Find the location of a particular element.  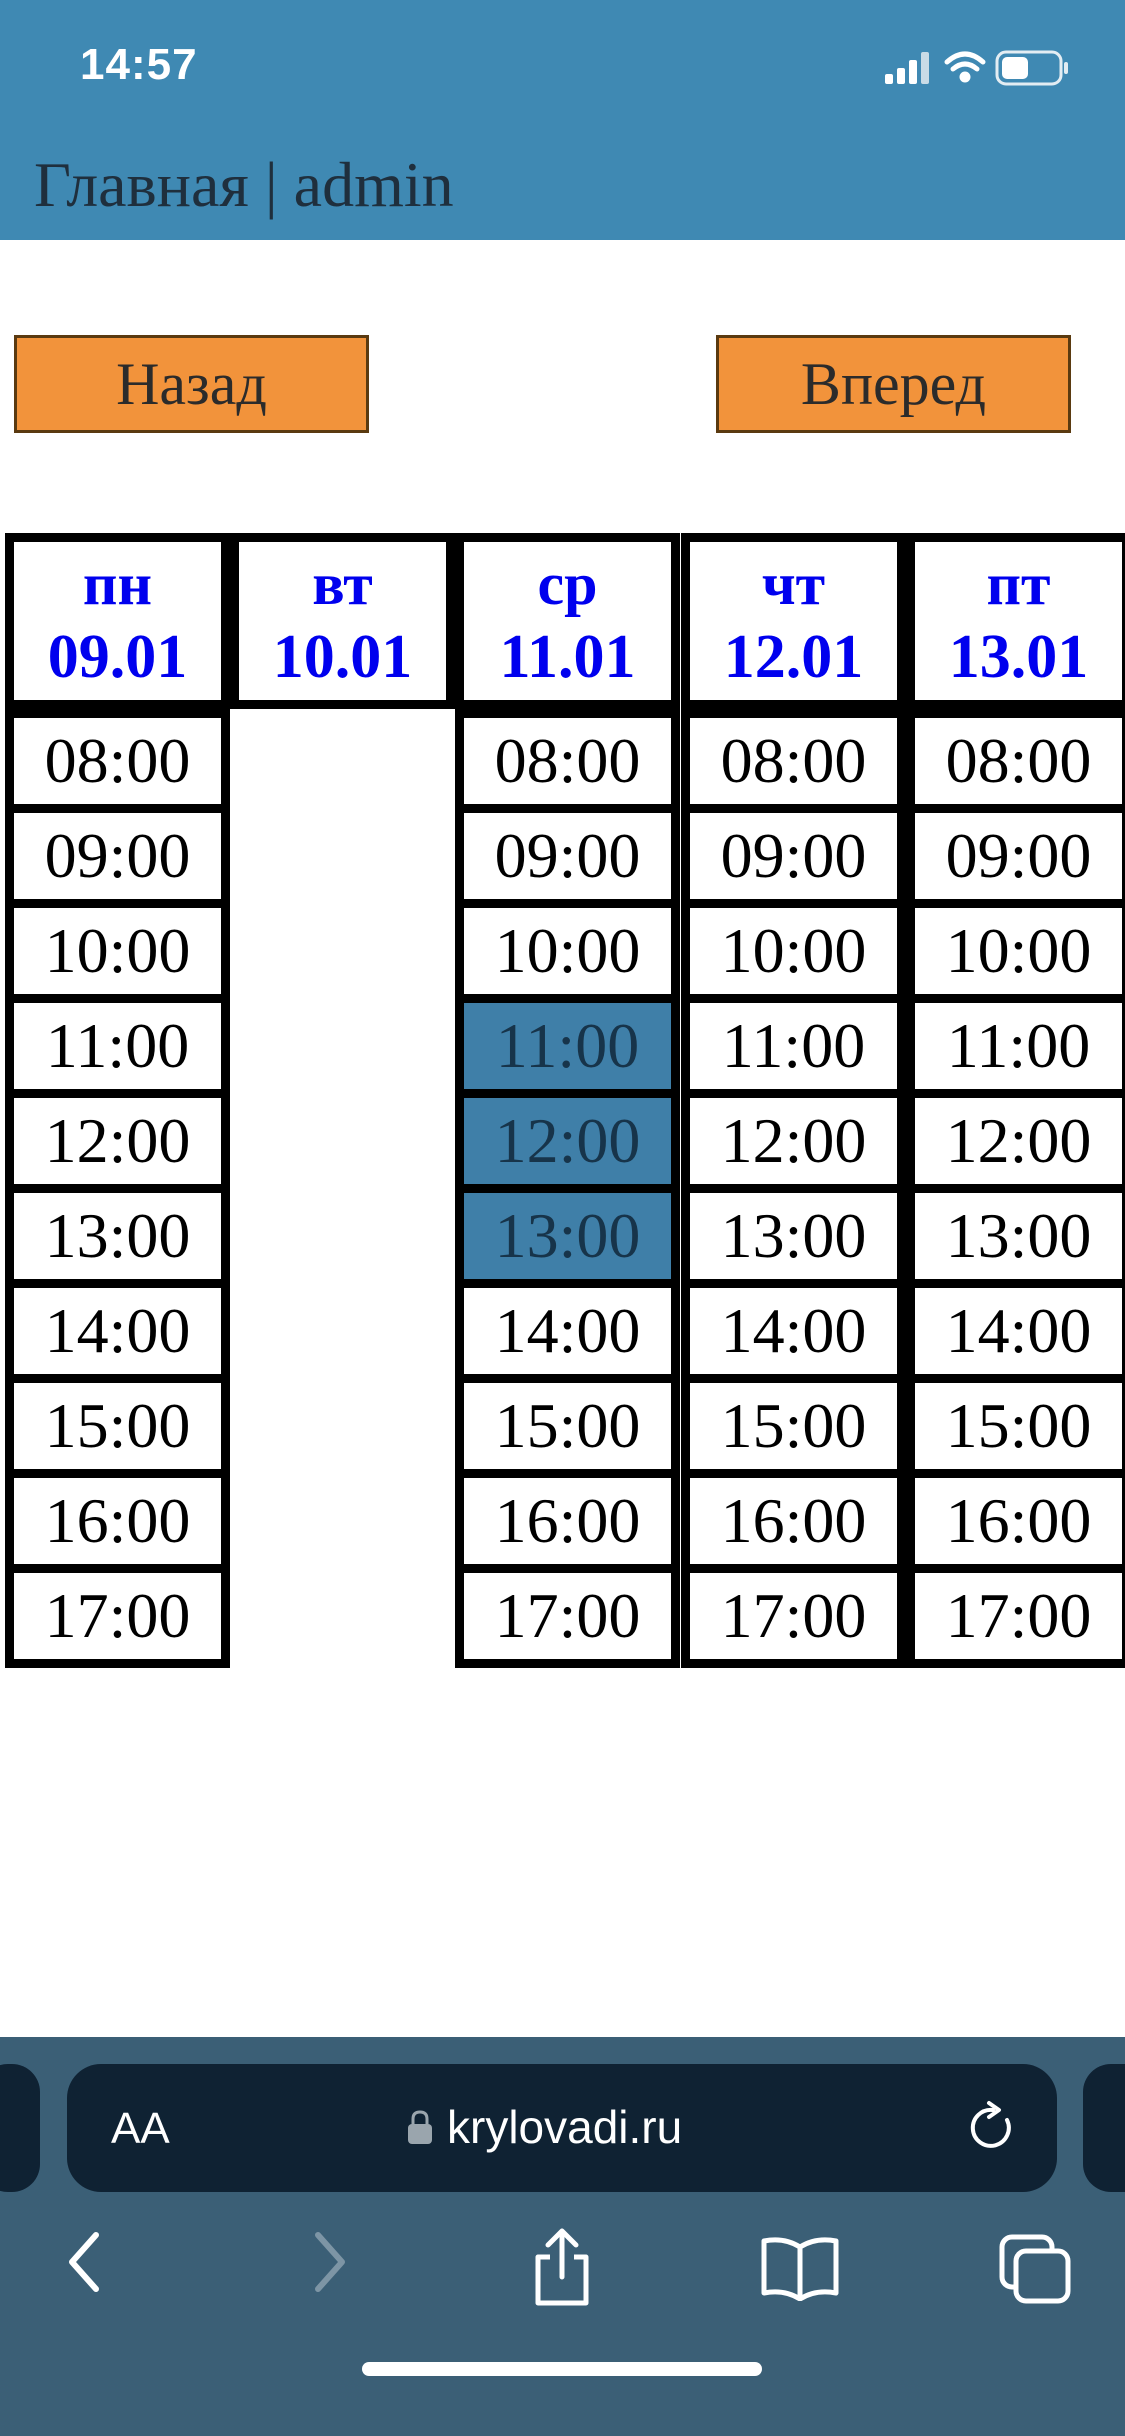

text-size-label: AA is located at coordinates (140, 2128).